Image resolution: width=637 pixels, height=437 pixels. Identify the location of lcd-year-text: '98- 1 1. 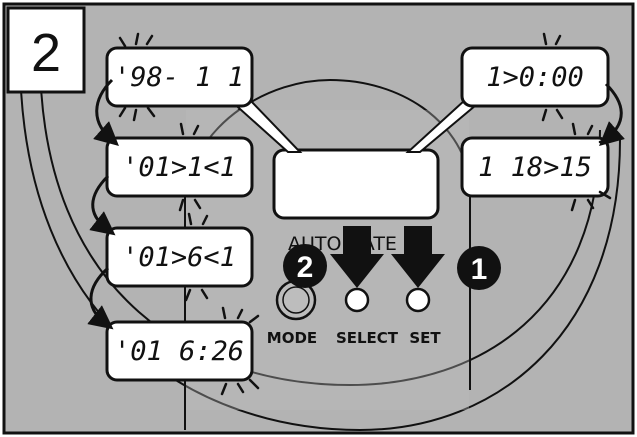
(179, 77).